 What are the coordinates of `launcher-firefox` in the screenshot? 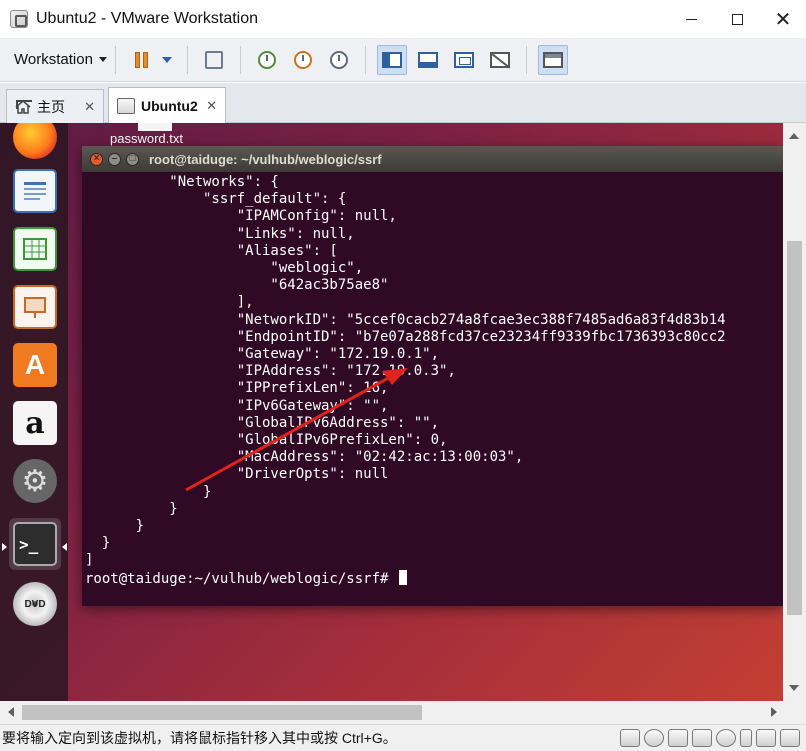 It's located at (35, 143).